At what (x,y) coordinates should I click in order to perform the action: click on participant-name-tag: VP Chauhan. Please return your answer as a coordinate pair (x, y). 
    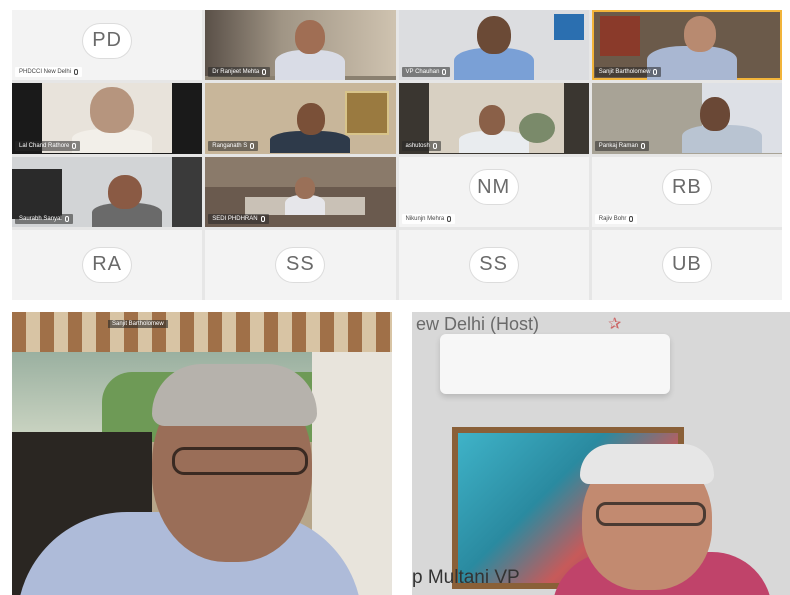
    Looking at the image, I should click on (426, 72).